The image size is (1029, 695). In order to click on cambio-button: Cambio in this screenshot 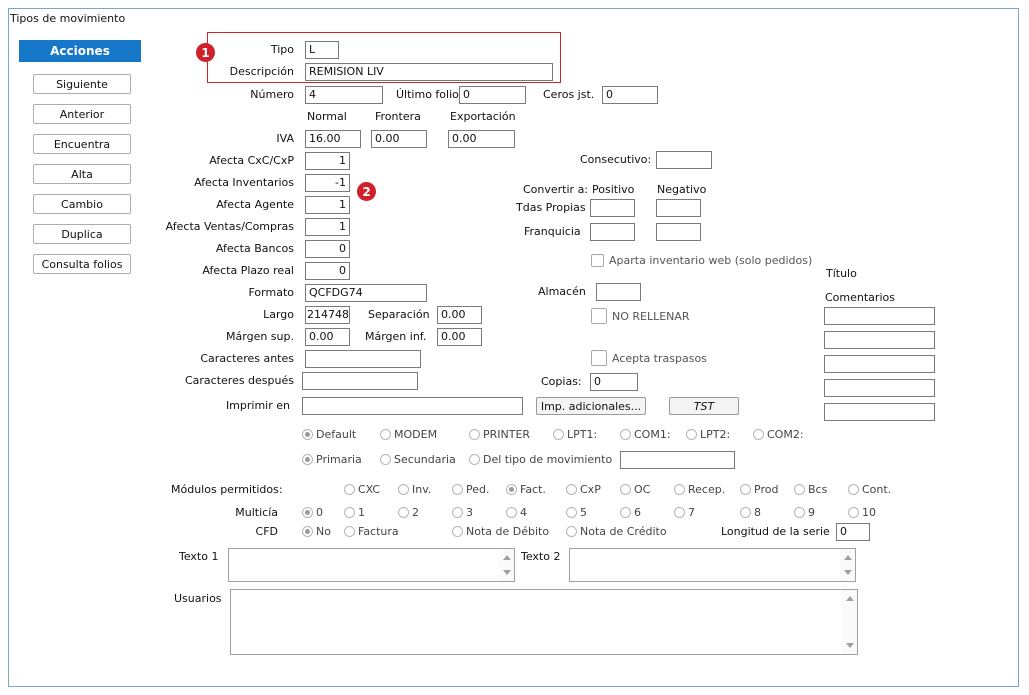, I will do `click(82, 204)`.